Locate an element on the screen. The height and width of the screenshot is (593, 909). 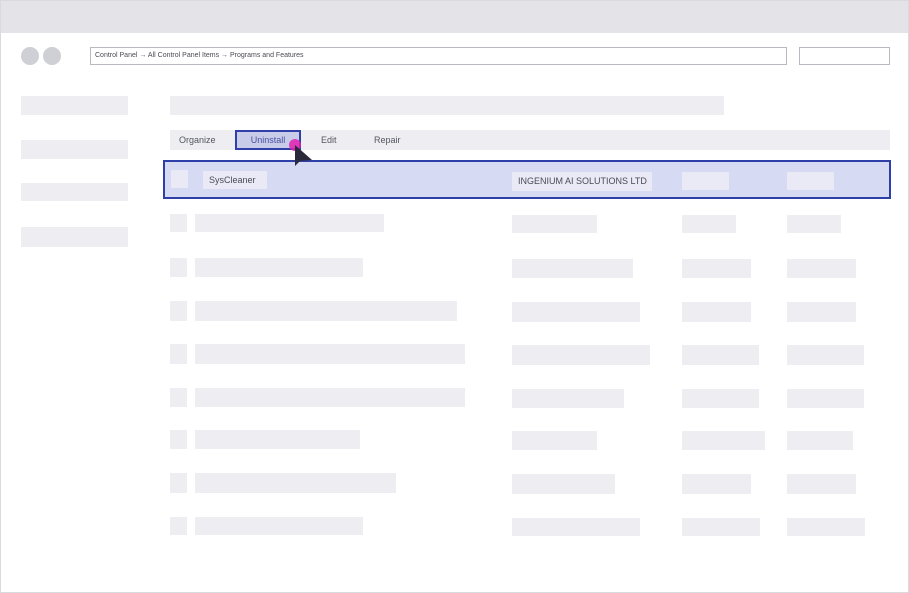
page-heading is located at coordinates (447, 105).